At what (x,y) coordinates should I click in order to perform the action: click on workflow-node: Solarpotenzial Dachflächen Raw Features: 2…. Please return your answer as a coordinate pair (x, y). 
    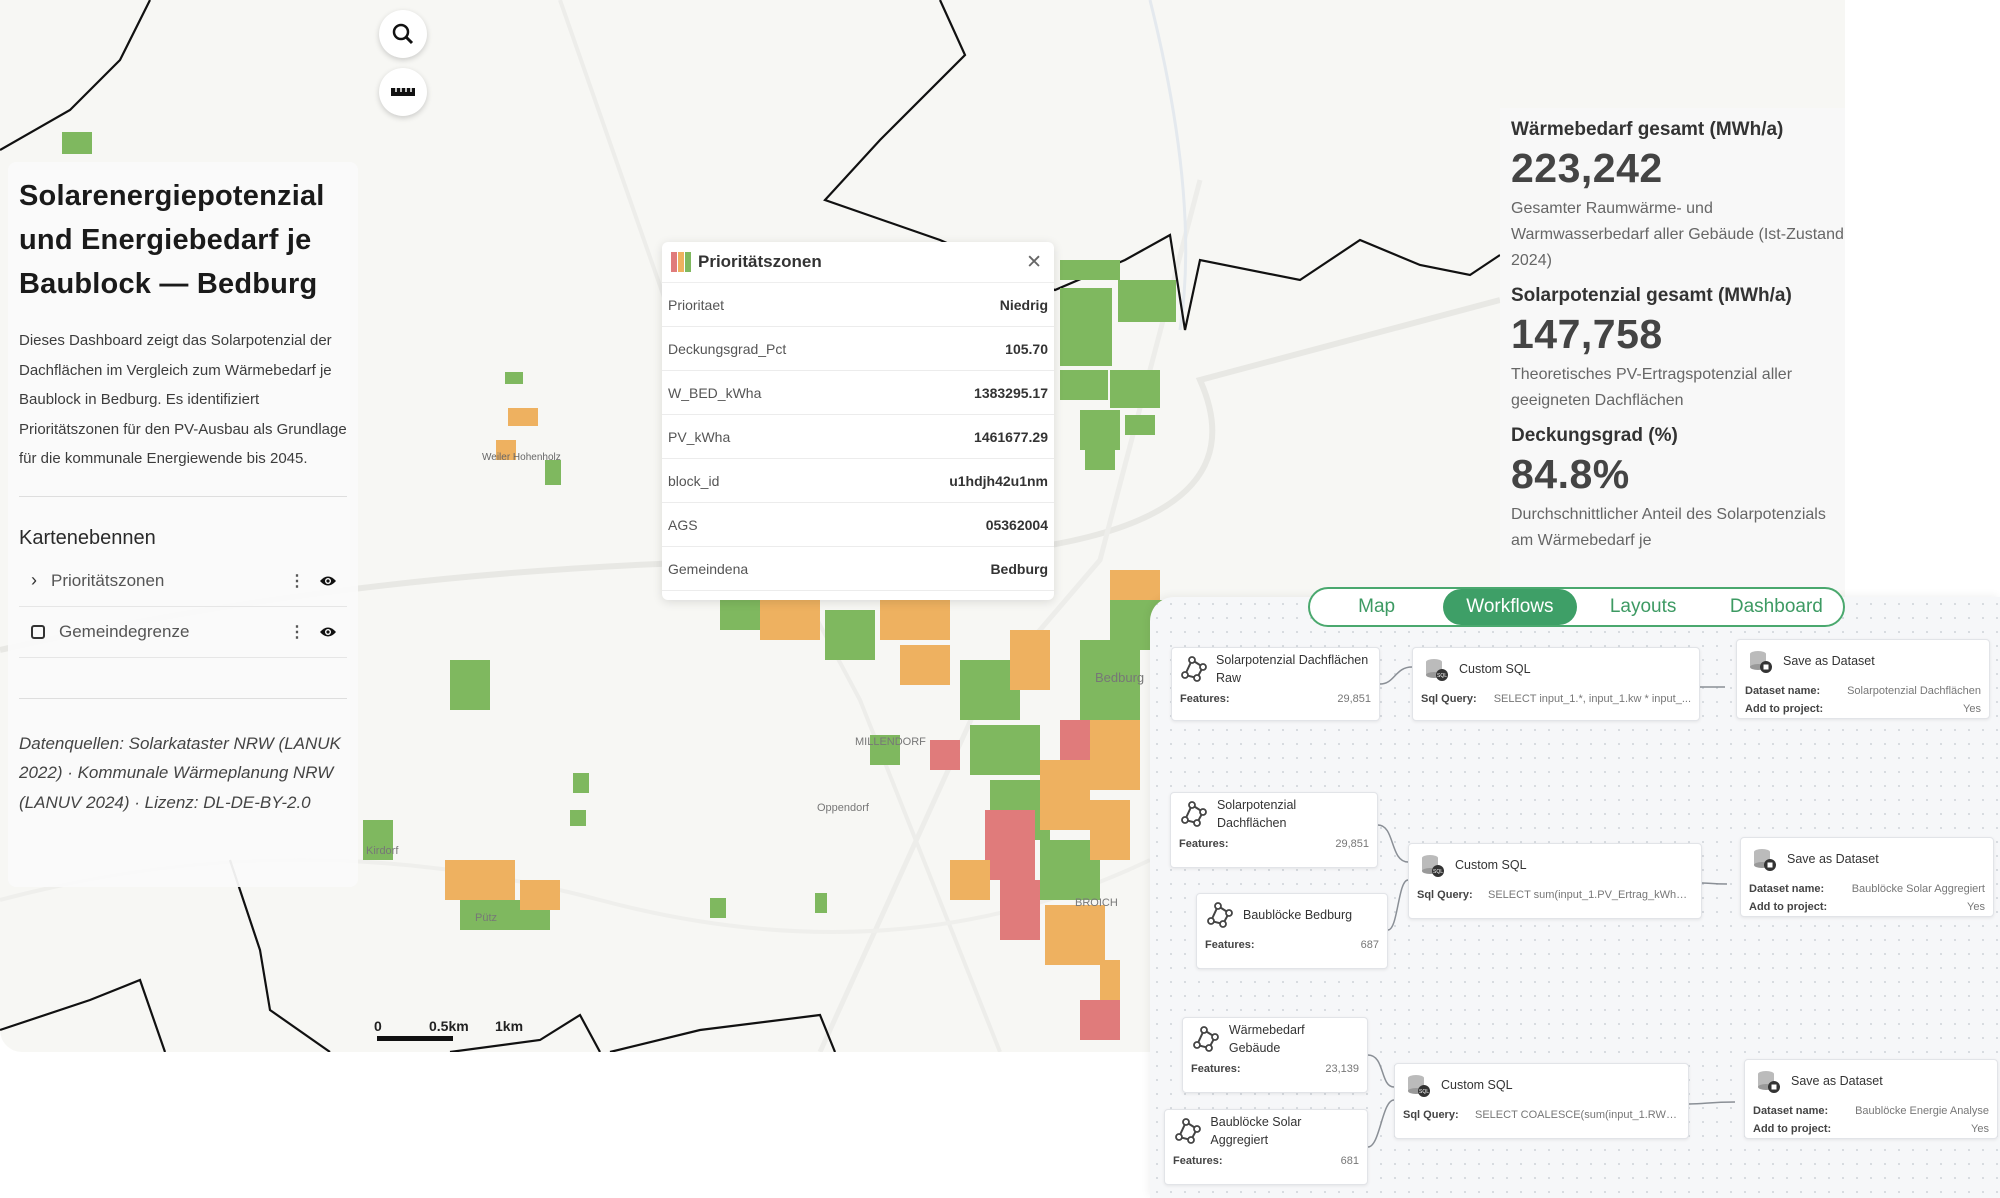
    Looking at the image, I should click on (1275, 684).